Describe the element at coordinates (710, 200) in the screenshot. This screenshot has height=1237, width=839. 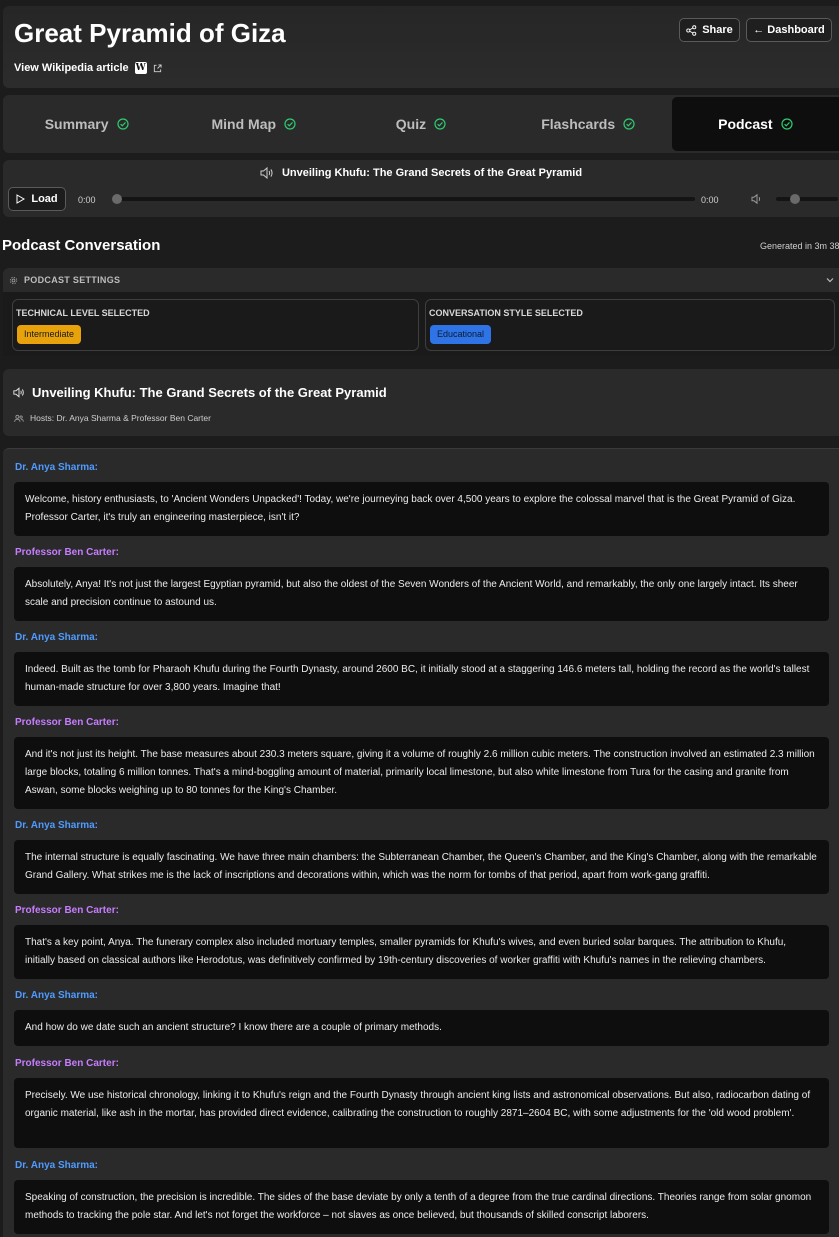
I see `duration: 0:00` at that location.